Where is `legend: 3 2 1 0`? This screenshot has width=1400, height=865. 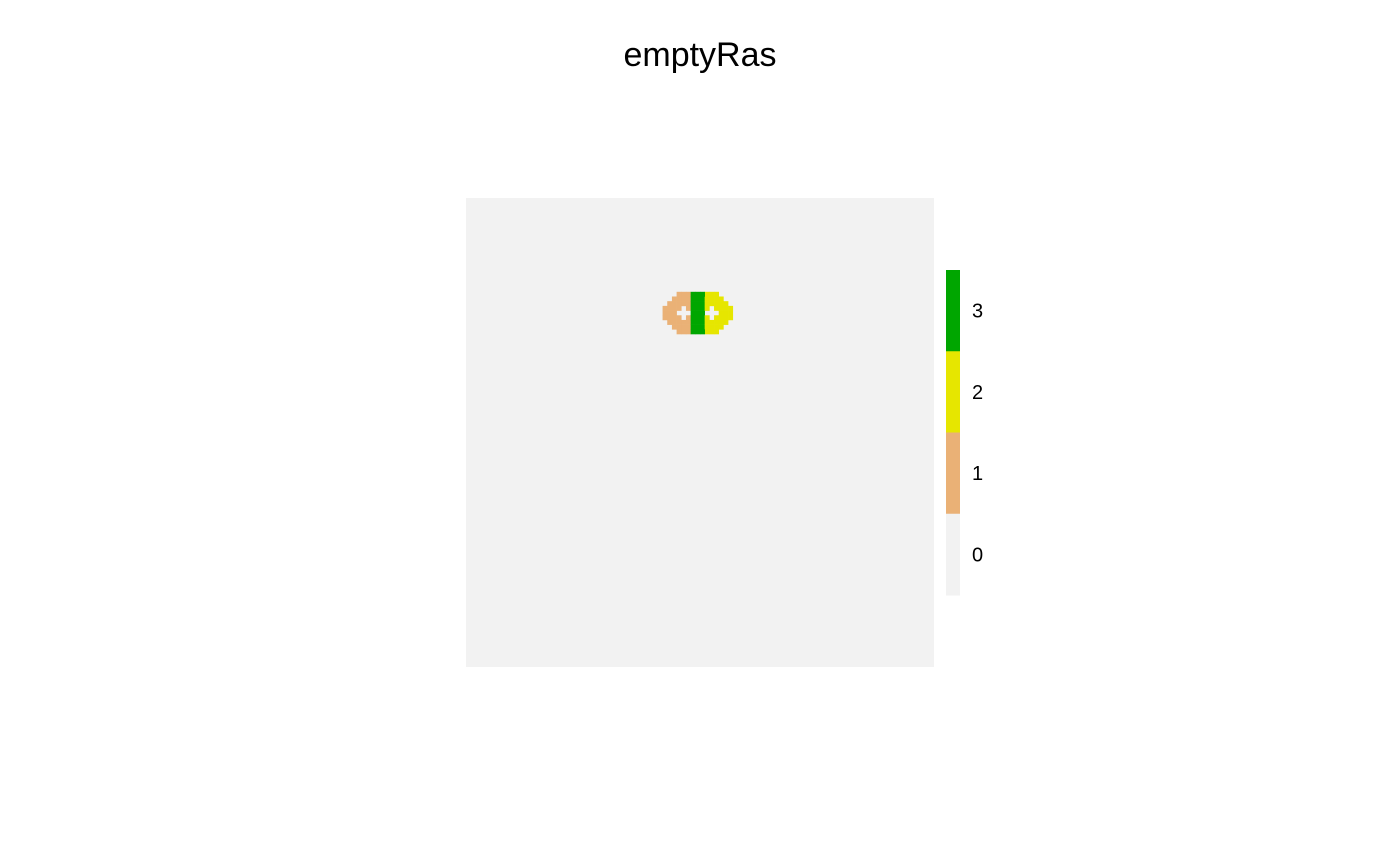 legend: 3 2 1 0 is located at coordinates (964, 433).